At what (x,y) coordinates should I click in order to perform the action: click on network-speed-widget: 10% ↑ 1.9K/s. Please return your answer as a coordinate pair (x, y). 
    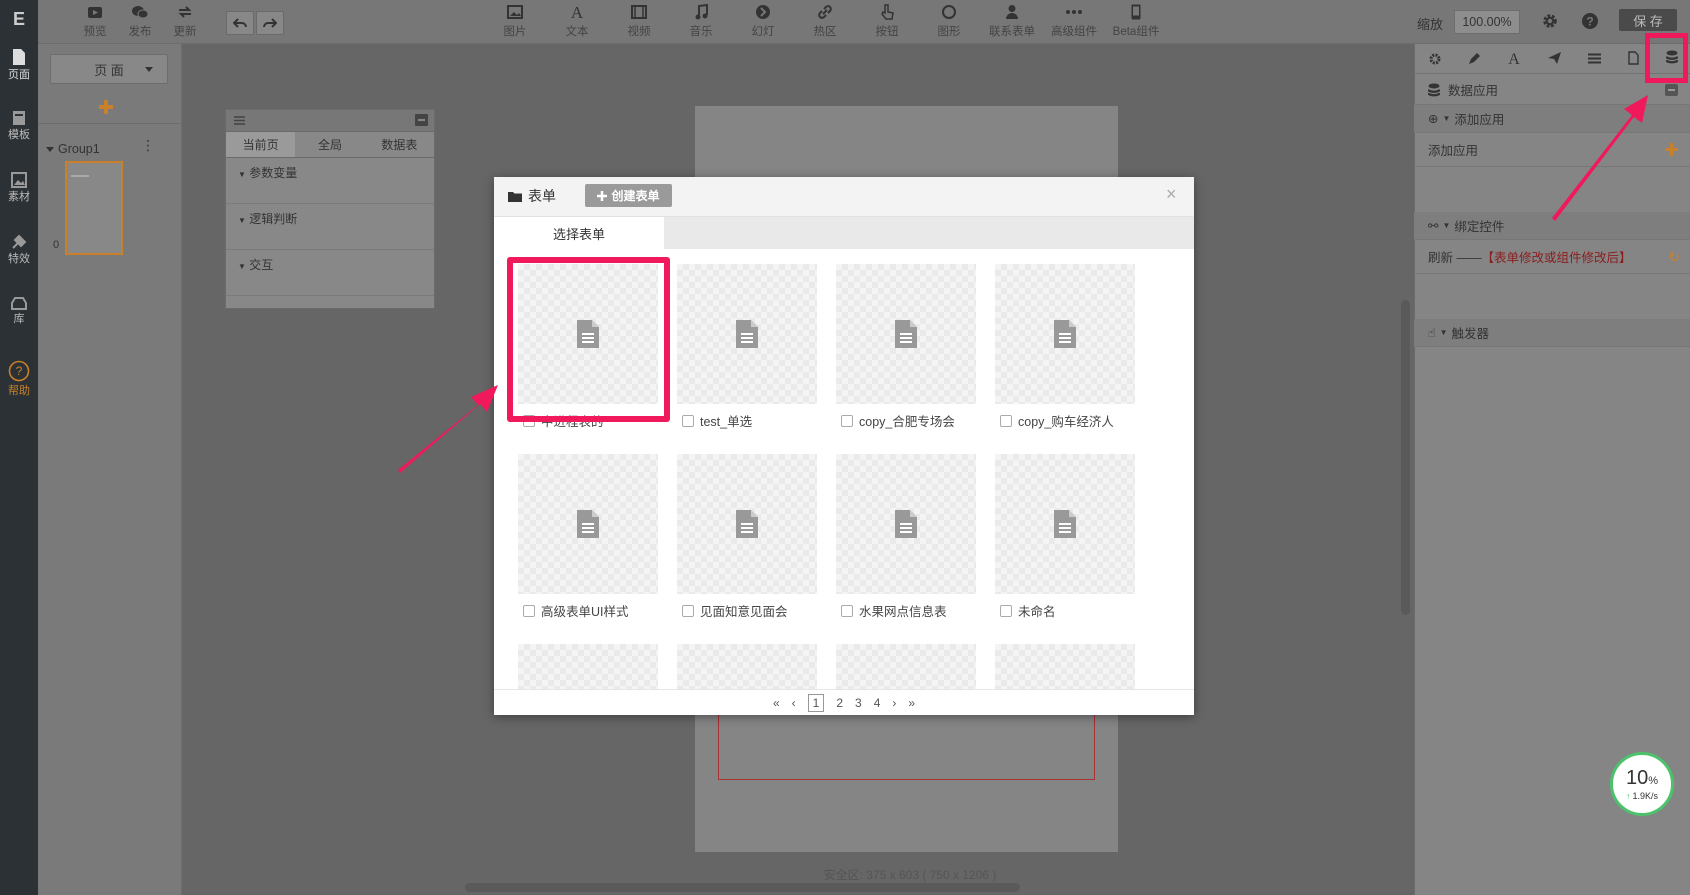
    Looking at the image, I should click on (1642, 784).